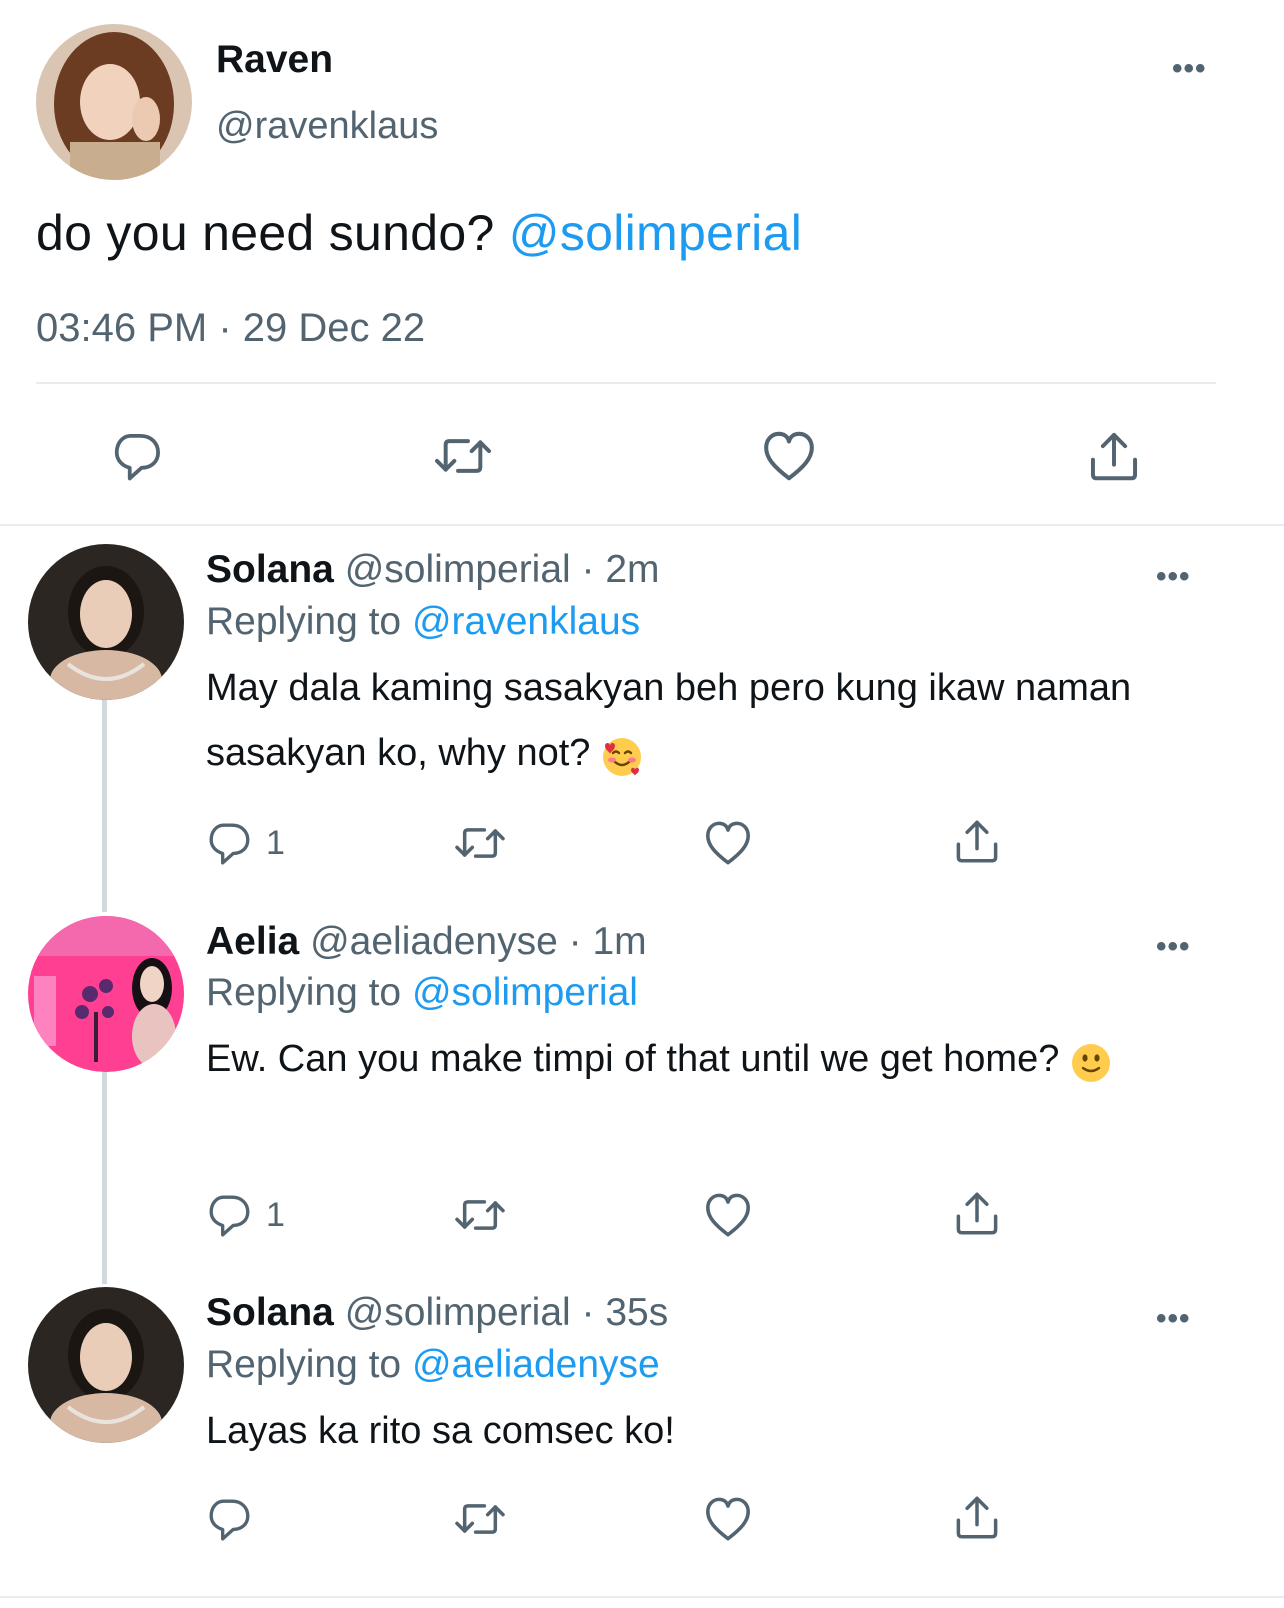 The width and height of the screenshot is (1284, 1608). I want to click on divider, so click(626, 383).